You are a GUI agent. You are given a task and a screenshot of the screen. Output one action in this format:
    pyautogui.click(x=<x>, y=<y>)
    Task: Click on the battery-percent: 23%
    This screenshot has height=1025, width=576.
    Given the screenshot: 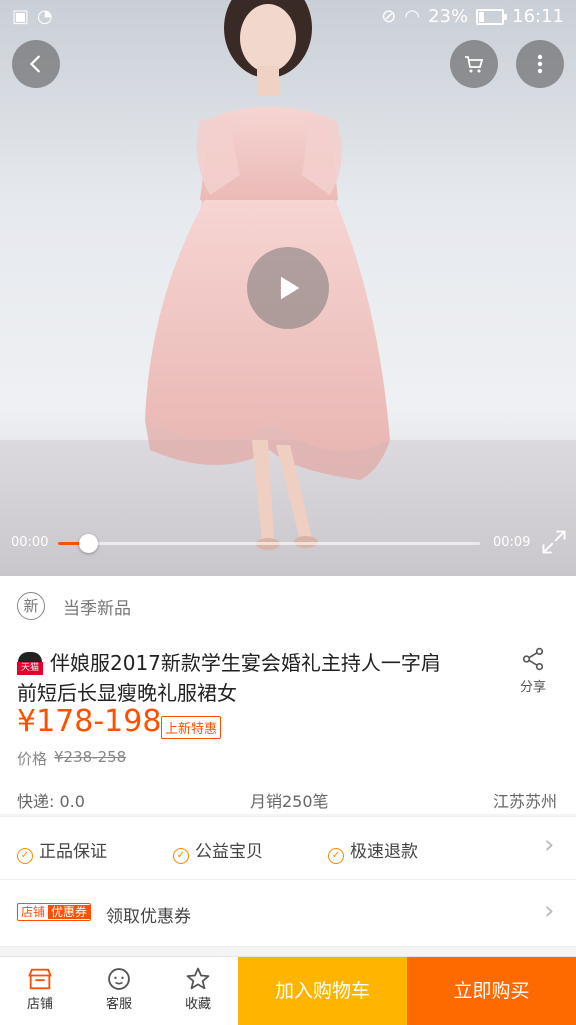 What is the action you would take?
    pyautogui.click(x=448, y=16)
    